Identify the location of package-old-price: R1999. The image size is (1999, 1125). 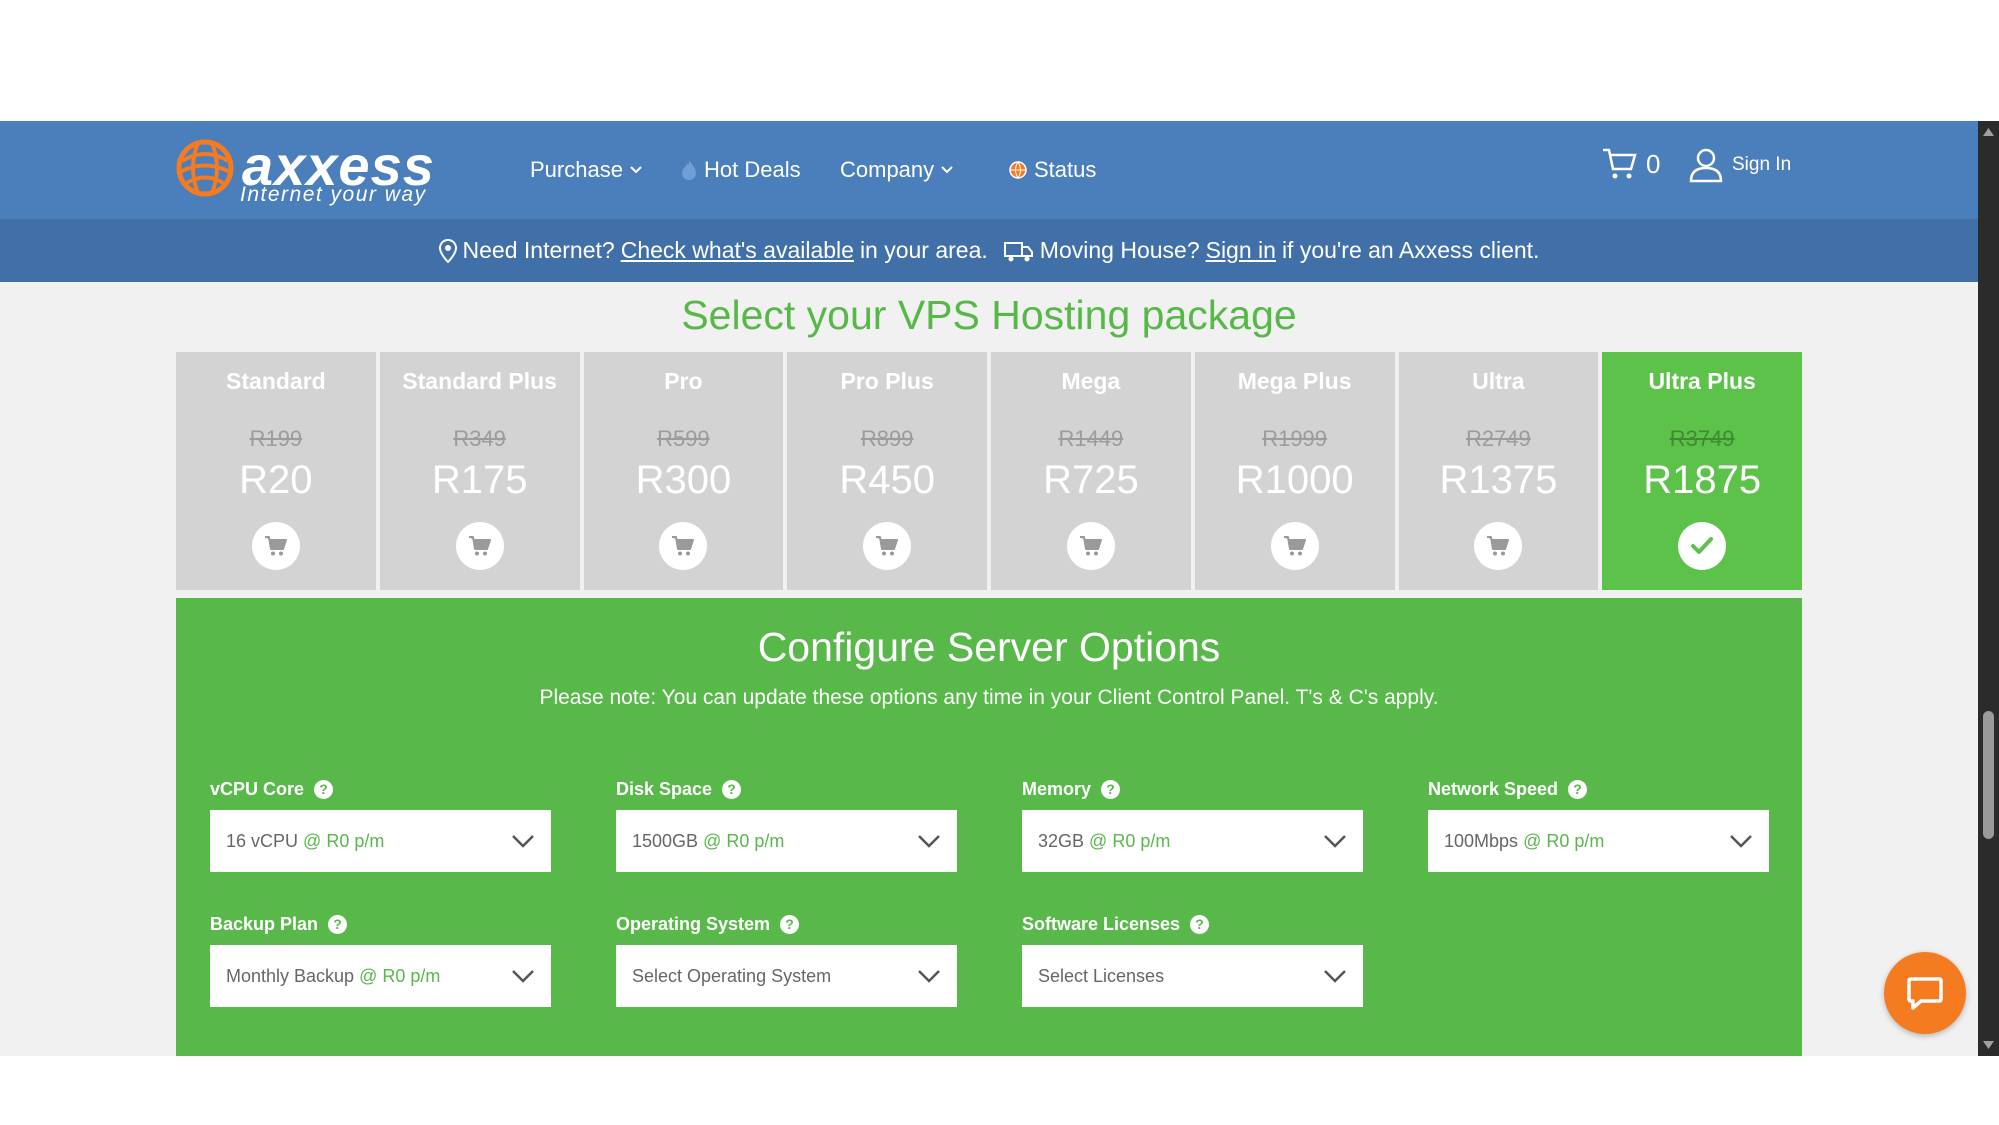
(1295, 438).